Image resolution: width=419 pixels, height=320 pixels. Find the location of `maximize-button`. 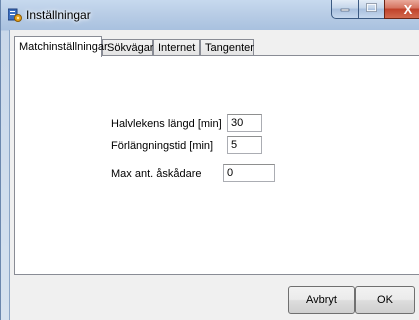

maximize-button is located at coordinates (371, 9).